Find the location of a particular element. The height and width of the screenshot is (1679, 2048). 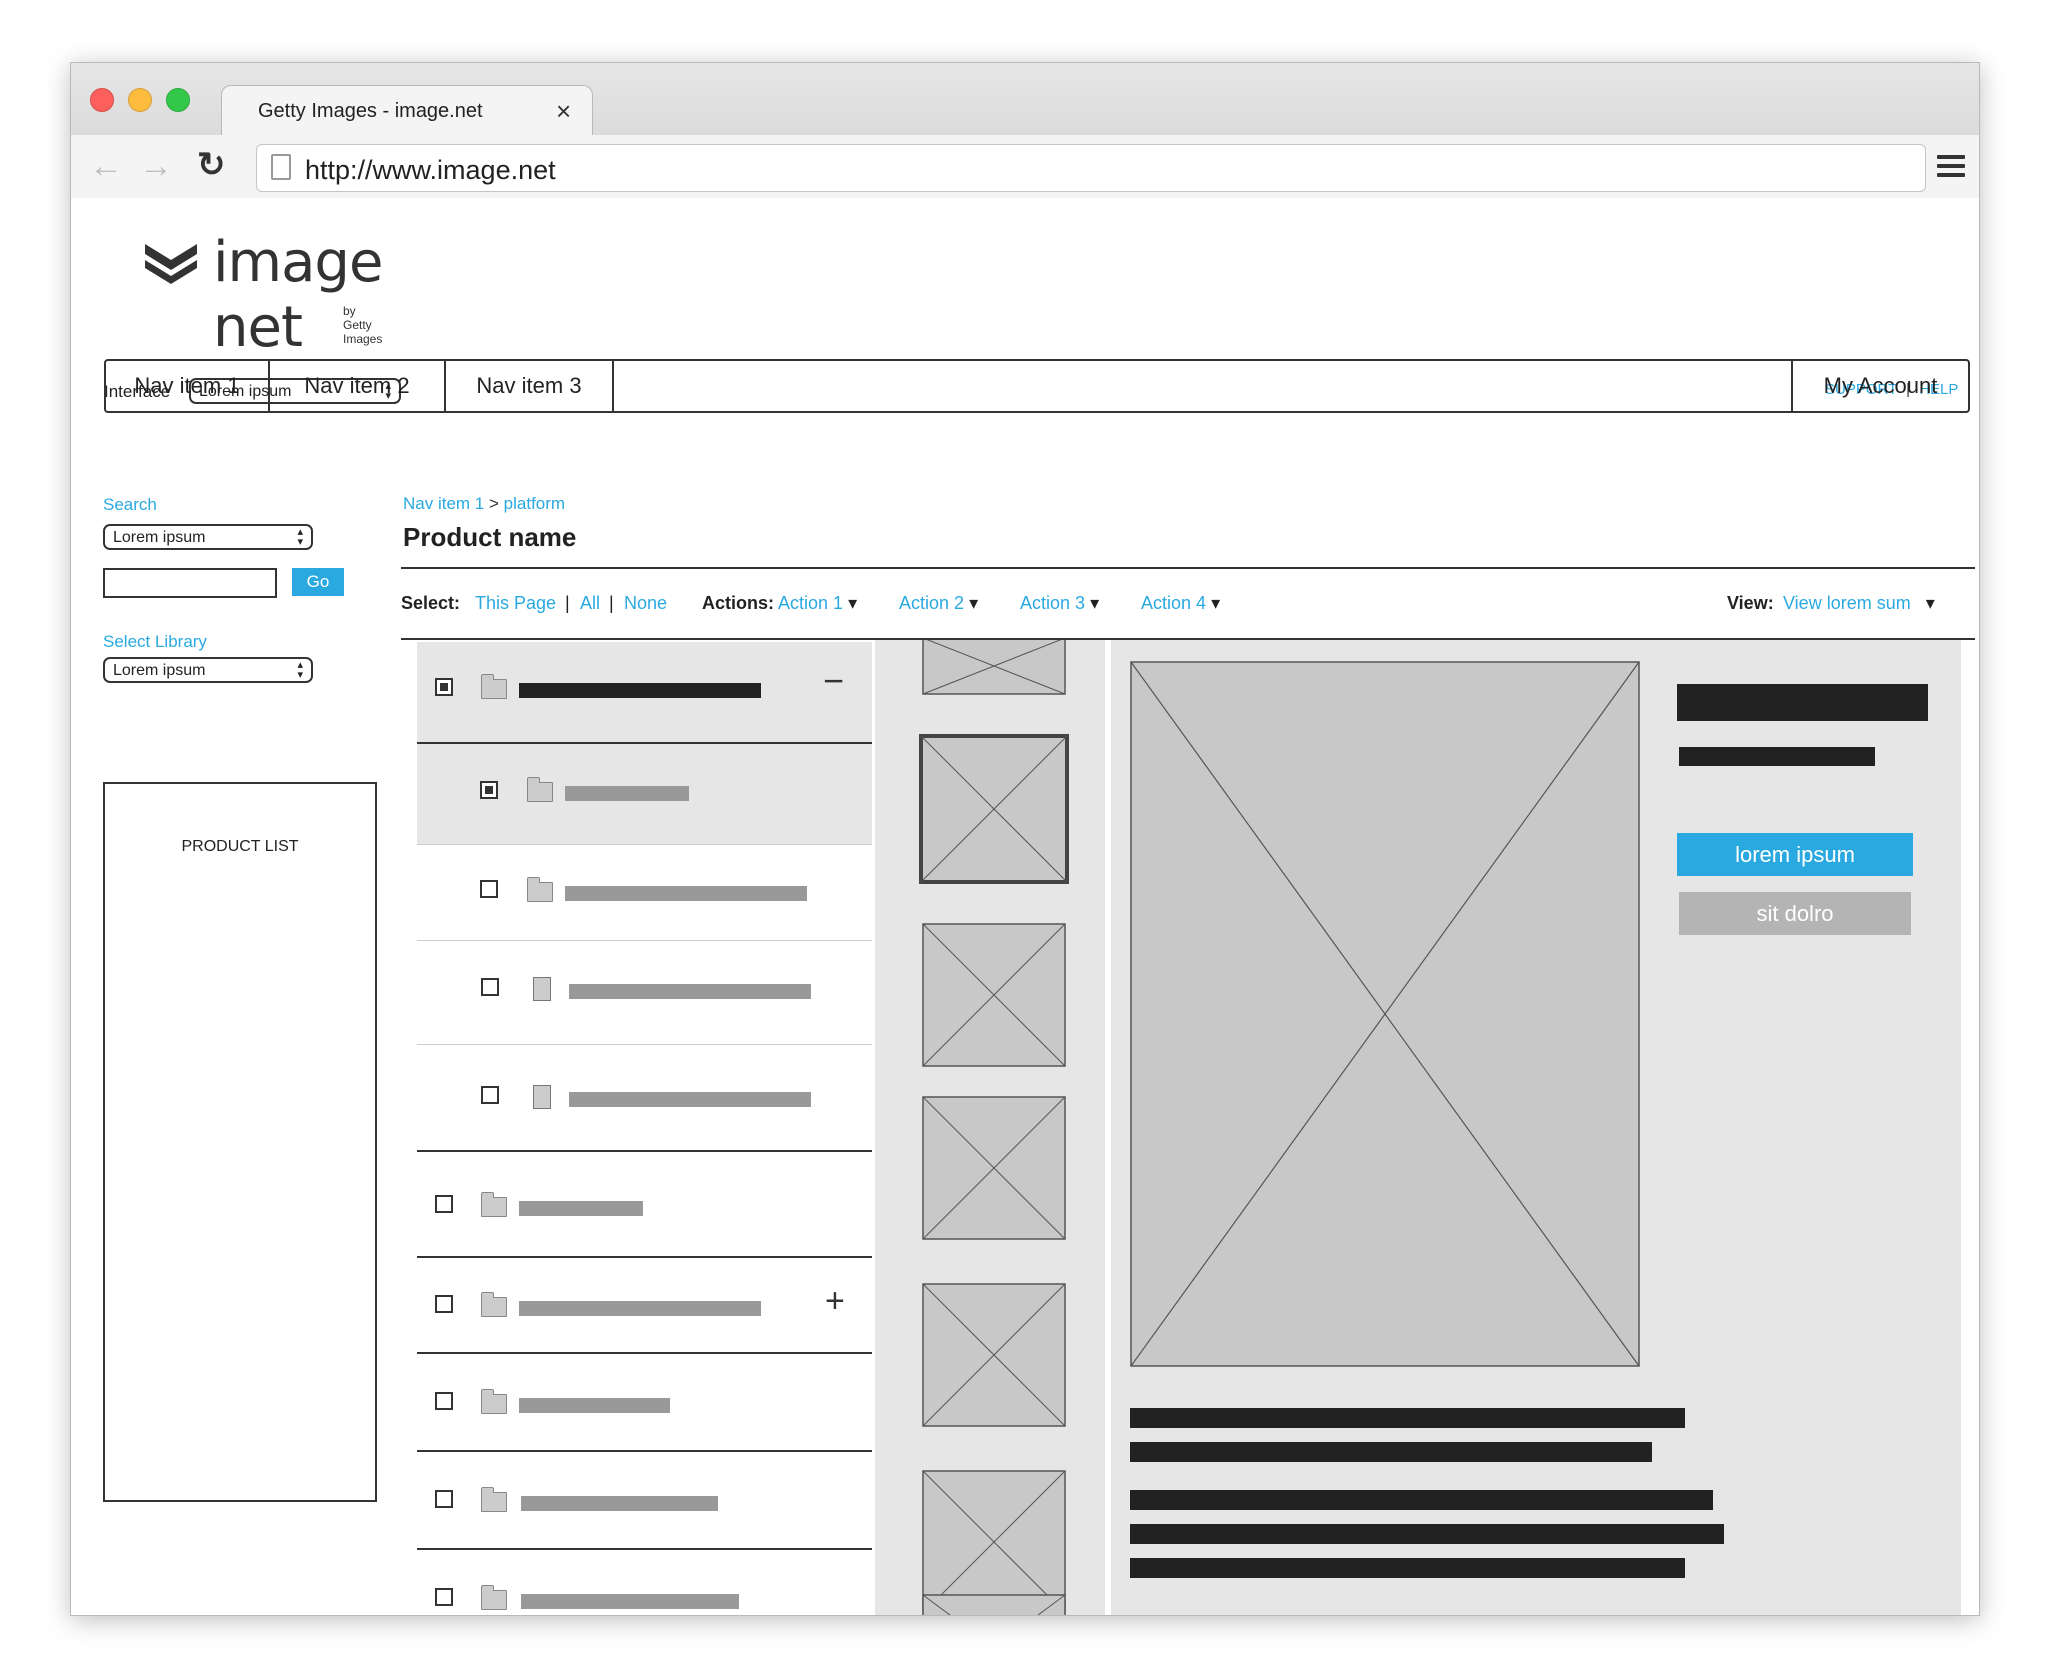

secondary-action-button: sit dolro is located at coordinates (1795, 913).